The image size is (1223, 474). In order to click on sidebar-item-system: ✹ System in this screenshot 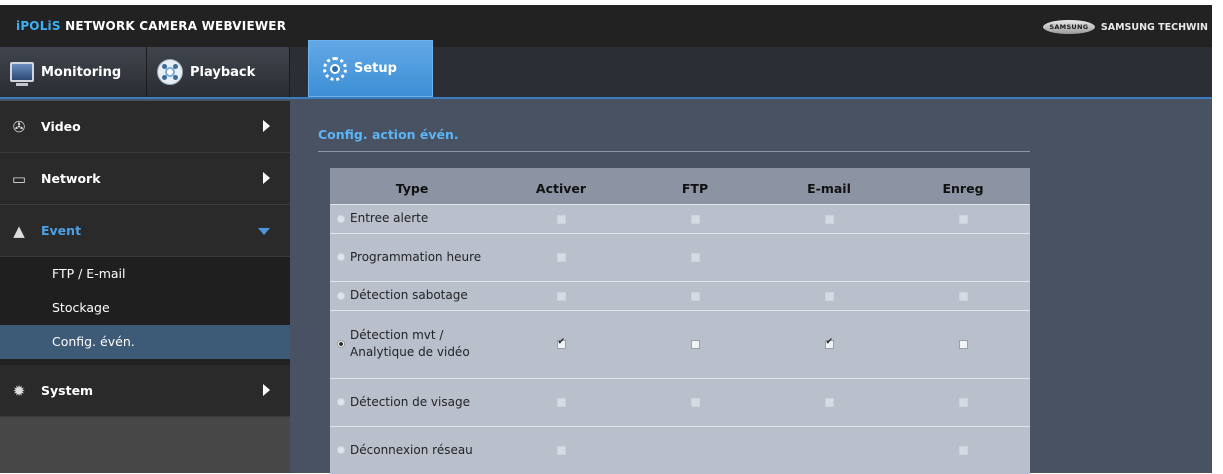, I will do `click(145, 391)`.